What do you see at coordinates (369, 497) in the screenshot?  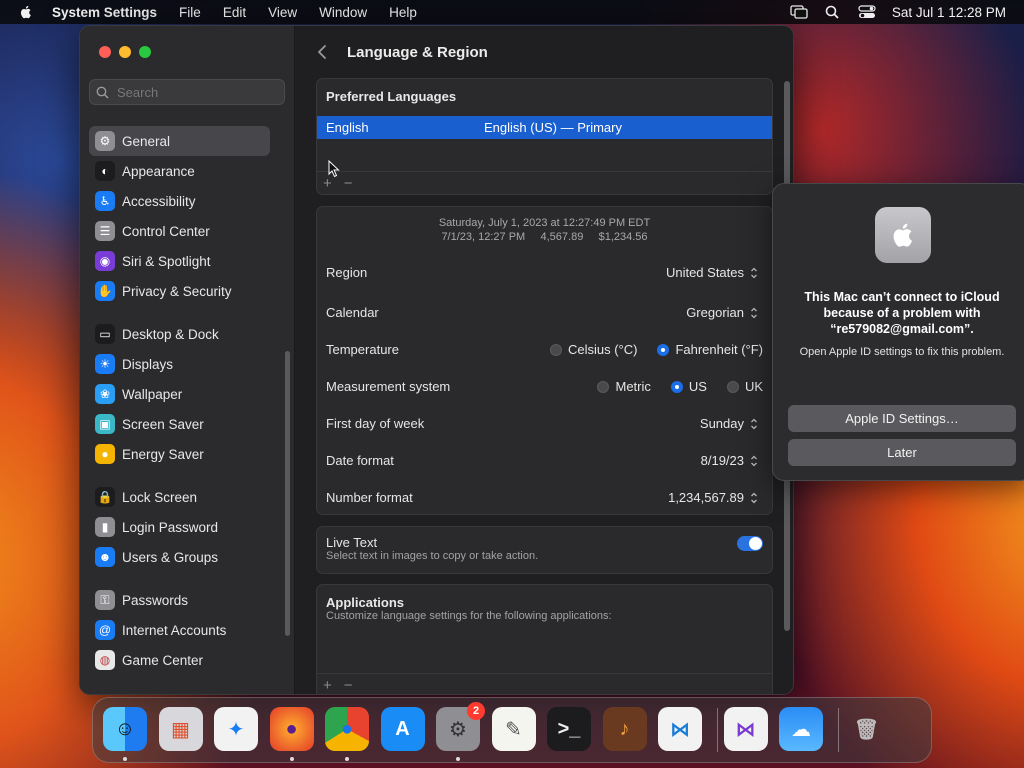 I see `number-format-label: Number format` at bounding box center [369, 497].